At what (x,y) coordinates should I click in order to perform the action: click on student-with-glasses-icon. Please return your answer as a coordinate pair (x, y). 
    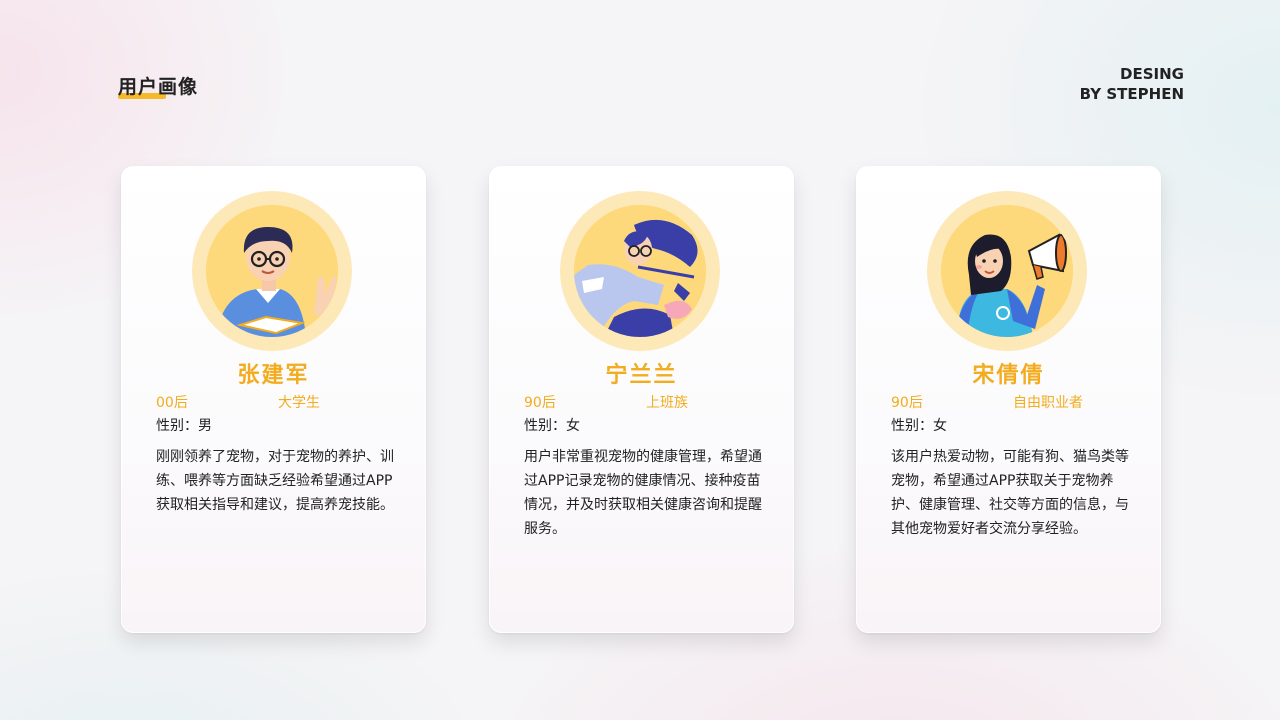
    Looking at the image, I should click on (272, 271).